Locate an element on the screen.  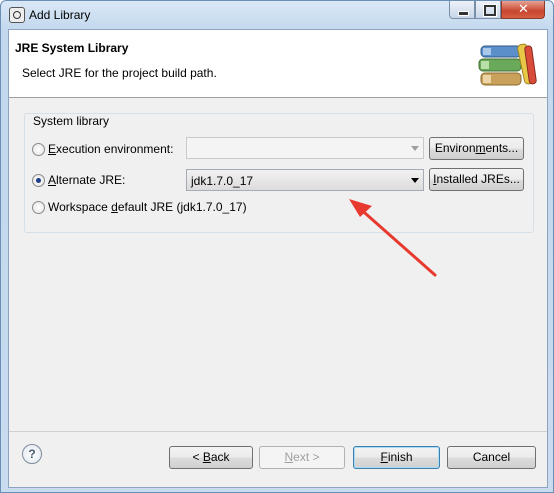
close-button: ✕ is located at coordinates (523, 10).